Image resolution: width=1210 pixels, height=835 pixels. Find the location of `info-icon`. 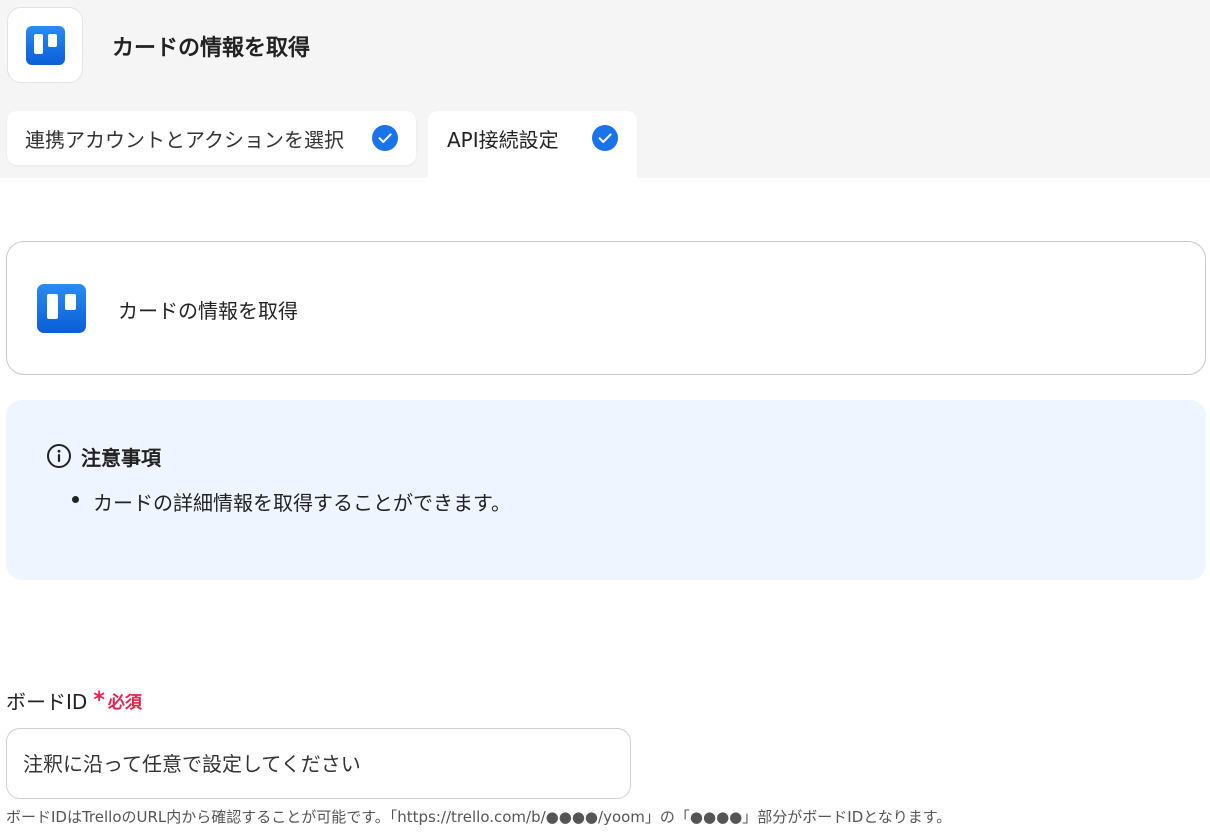

info-icon is located at coordinates (59, 458).